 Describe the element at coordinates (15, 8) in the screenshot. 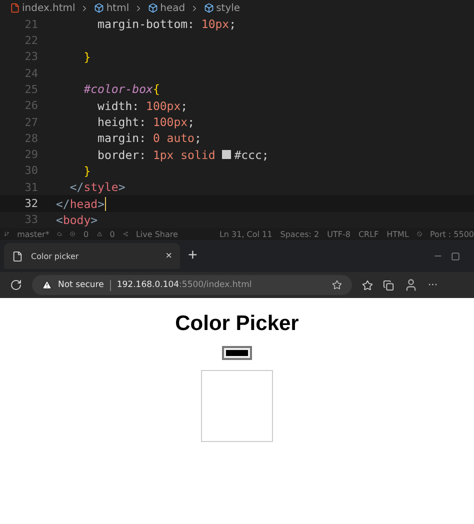

I see `file-icon` at that location.